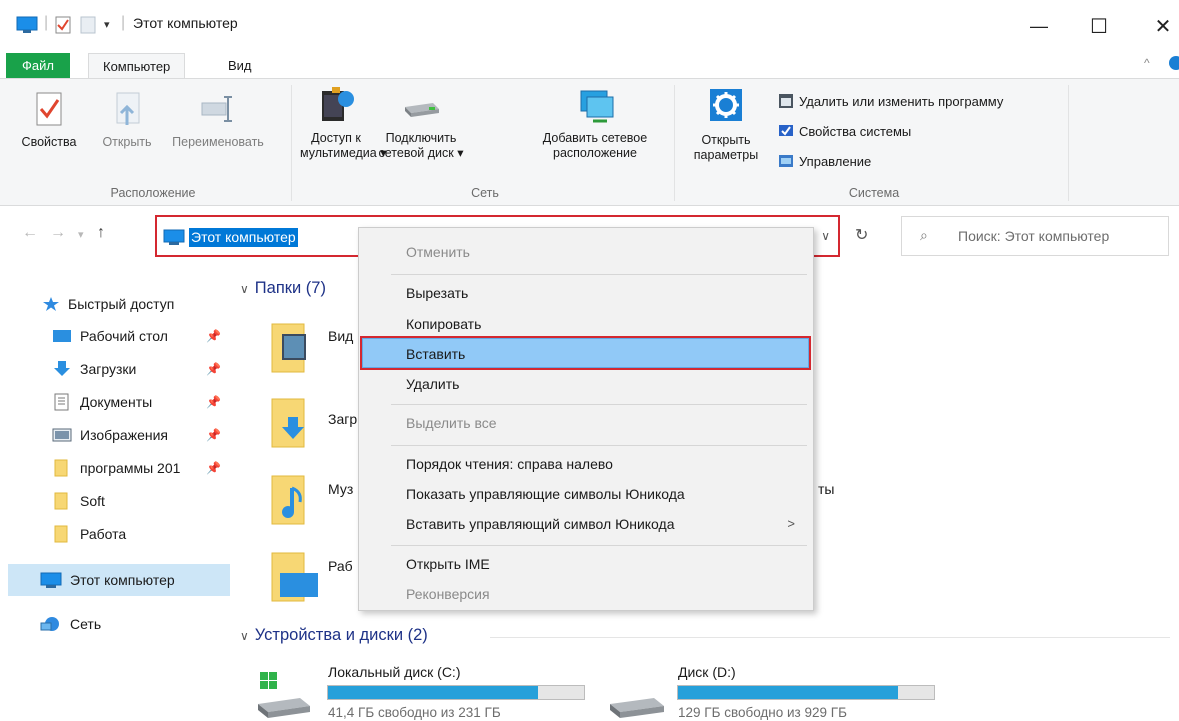 Image resolution: width=1179 pixels, height=721 pixels. I want to click on system-group-label: Система, so click(874, 193).